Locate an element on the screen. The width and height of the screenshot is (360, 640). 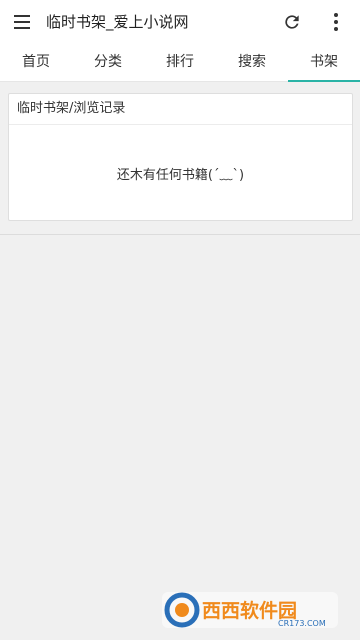
more-vertical-icon is located at coordinates (336, 22).